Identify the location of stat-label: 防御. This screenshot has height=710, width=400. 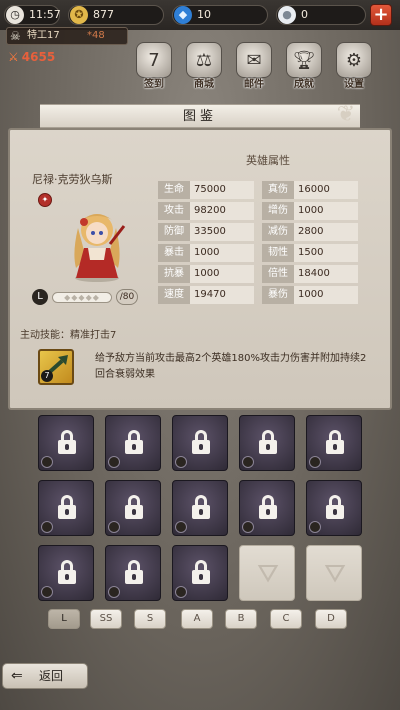
(174, 232).